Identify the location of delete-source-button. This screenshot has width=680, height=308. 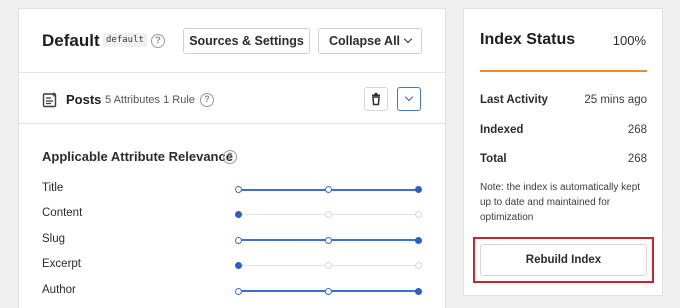
(376, 99).